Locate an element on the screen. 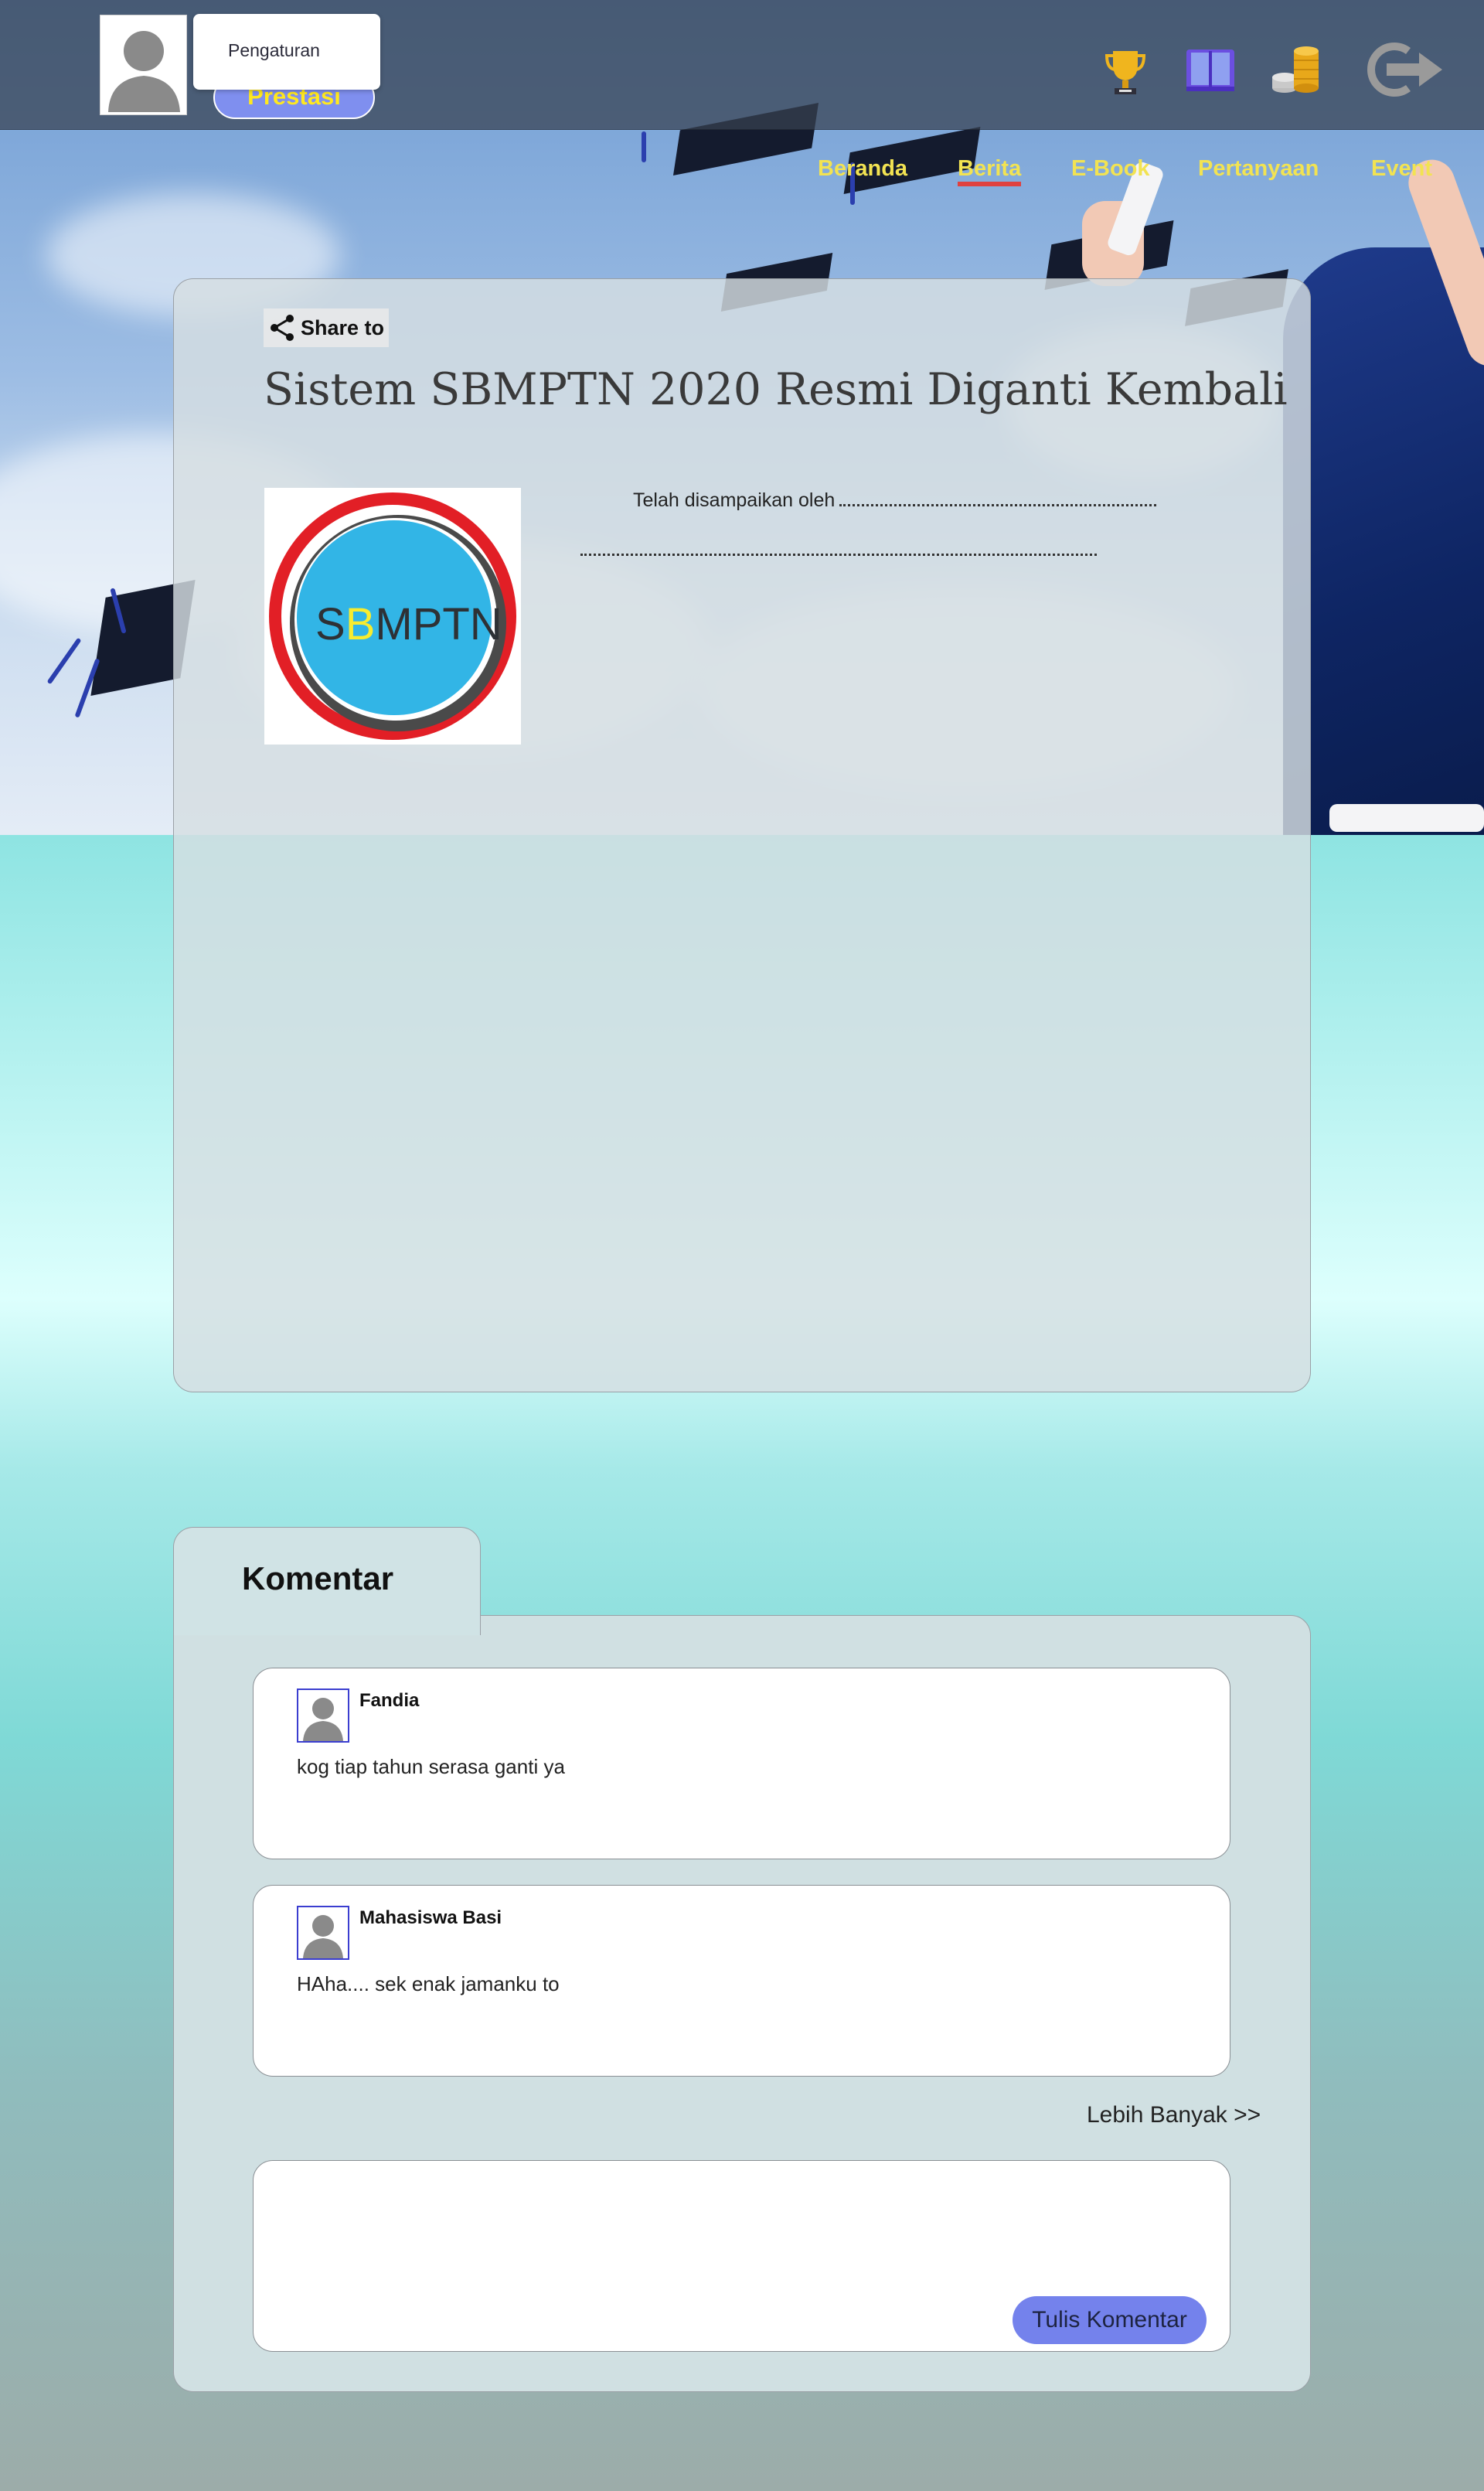 Image resolution: width=1484 pixels, height=2491 pixels. profile-avatar is located at coordinates (143, 65).